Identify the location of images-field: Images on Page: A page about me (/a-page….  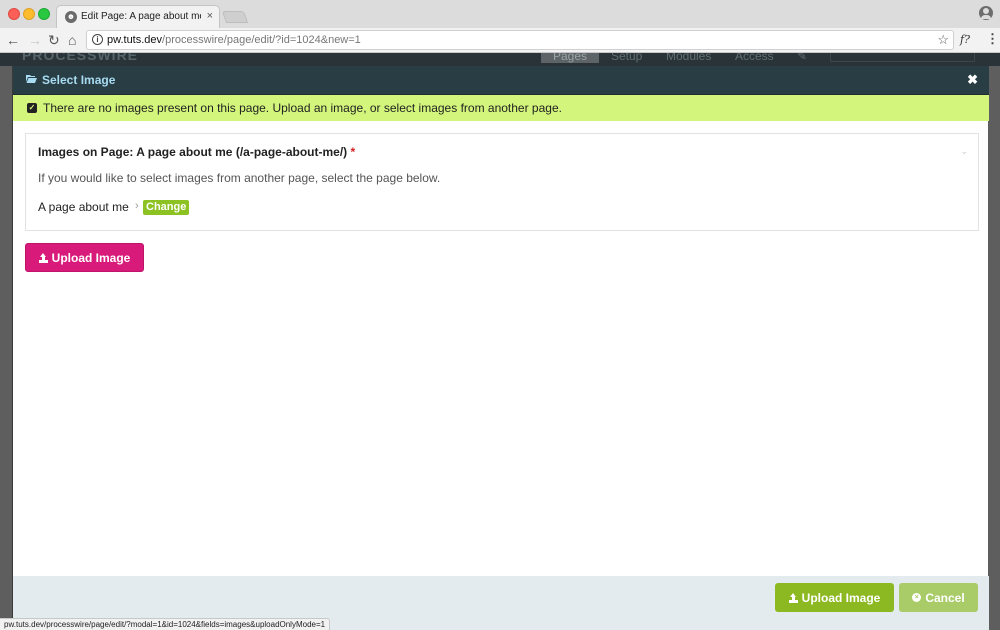
(502, 182).